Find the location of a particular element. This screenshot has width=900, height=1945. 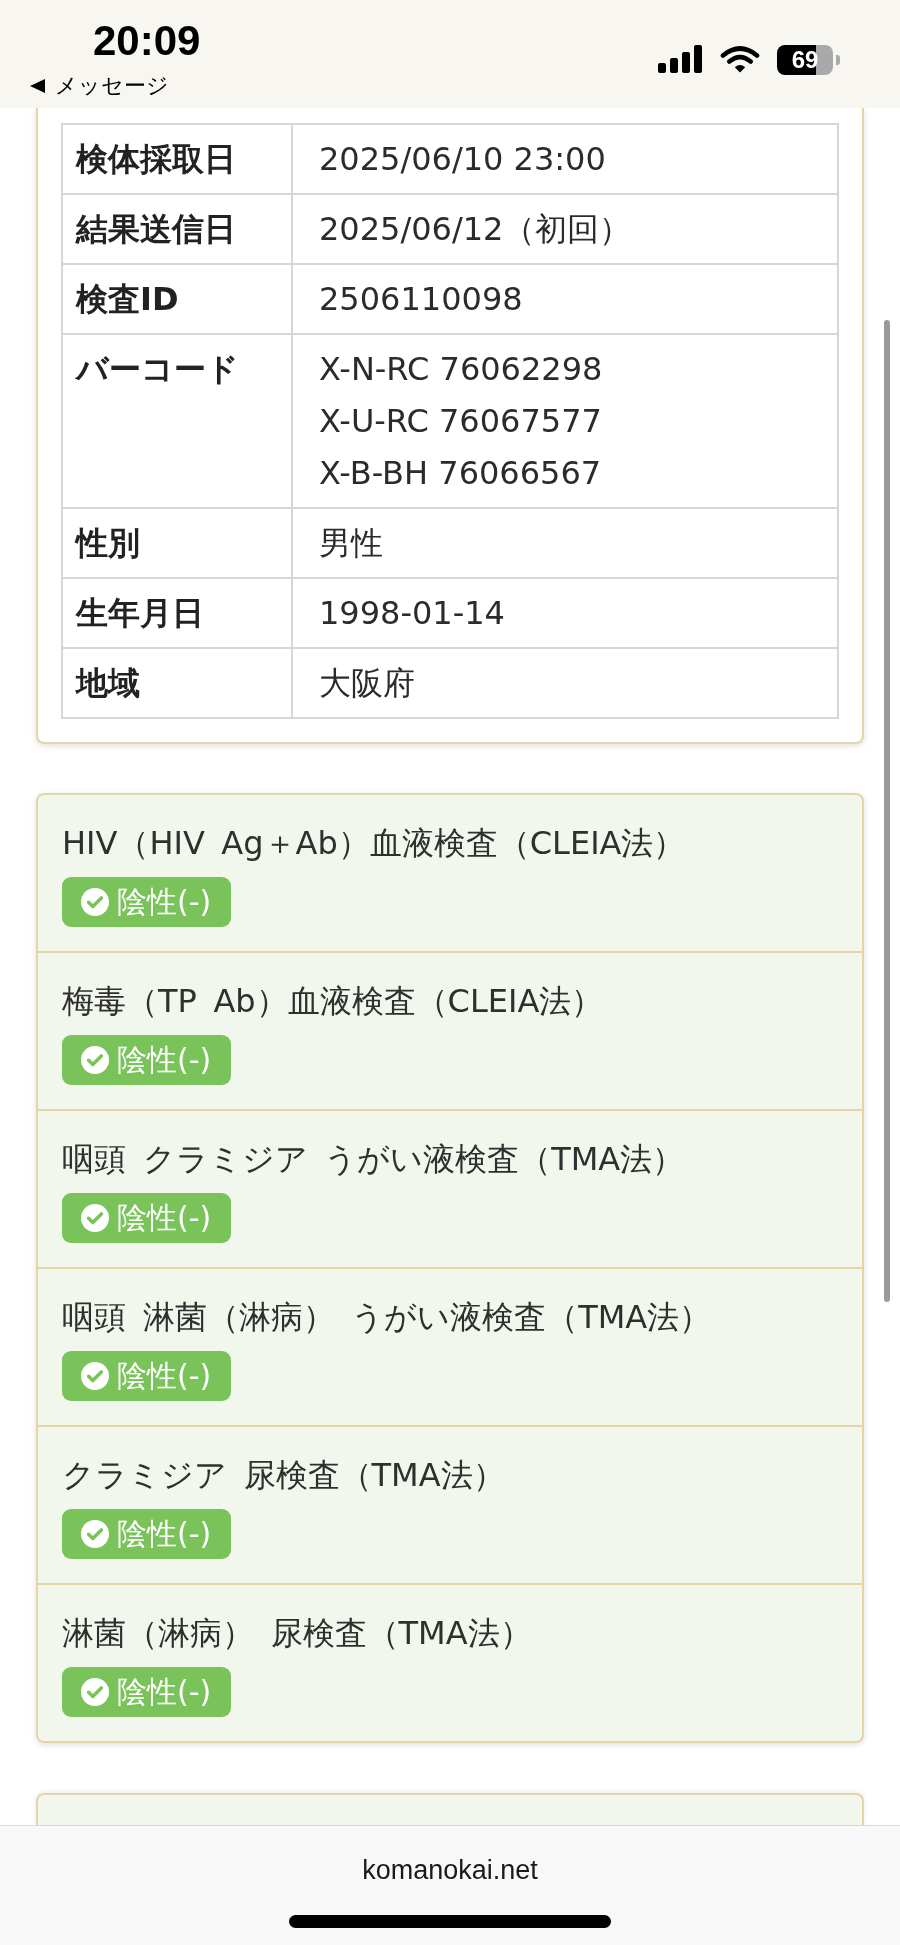

field-label: 生年月日 is located at coordinates (140, 613).